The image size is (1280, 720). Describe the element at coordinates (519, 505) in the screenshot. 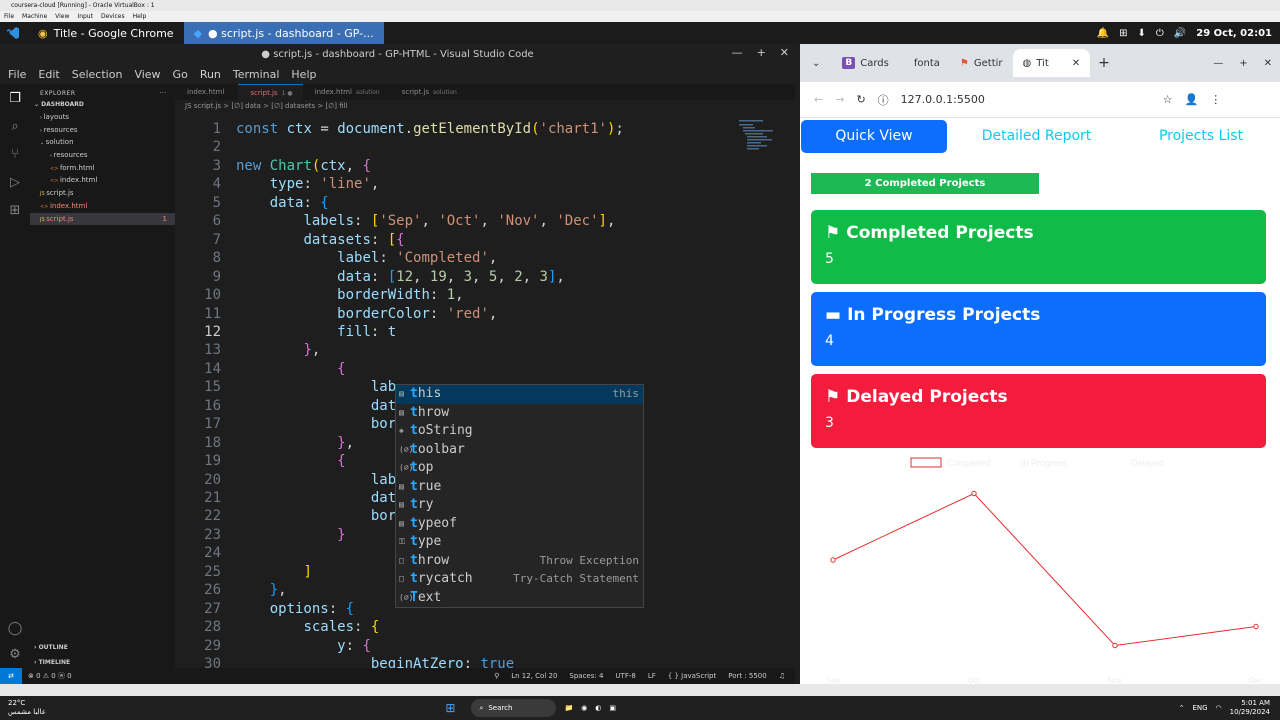

I see `suggestion-item: ▤ try` at that location.